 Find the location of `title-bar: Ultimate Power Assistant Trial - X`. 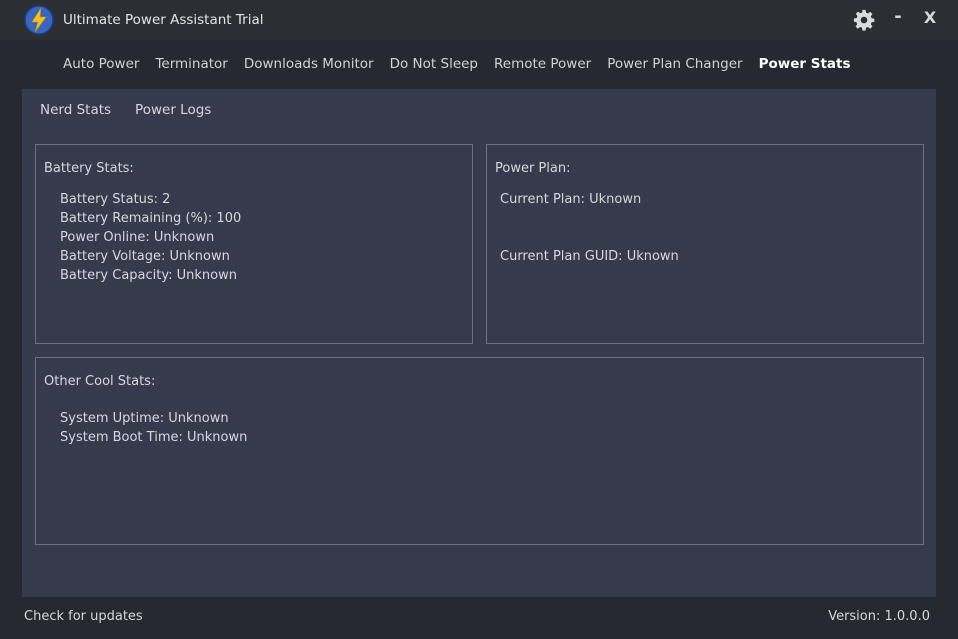

title-bar: Ultimate Power Assistant Trial - X is located at coordinates (479, 20).